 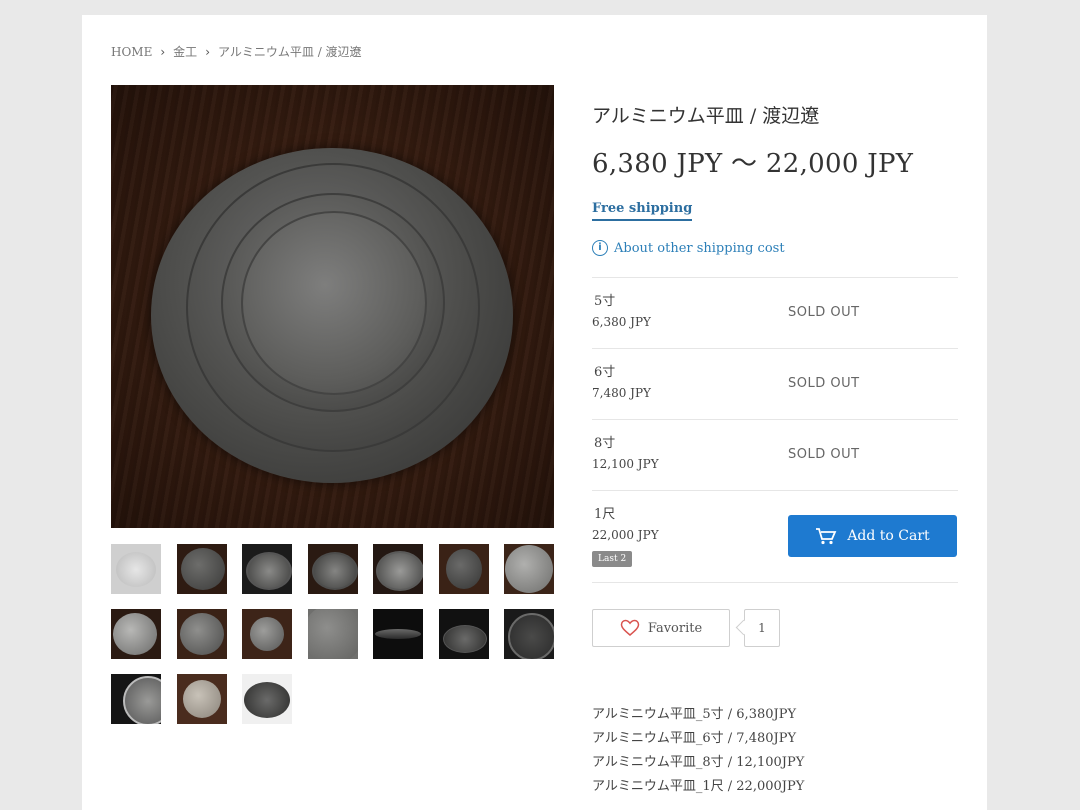 I want to click on add-to-cart-button: Add to Cart, so click(x=872, y=536).